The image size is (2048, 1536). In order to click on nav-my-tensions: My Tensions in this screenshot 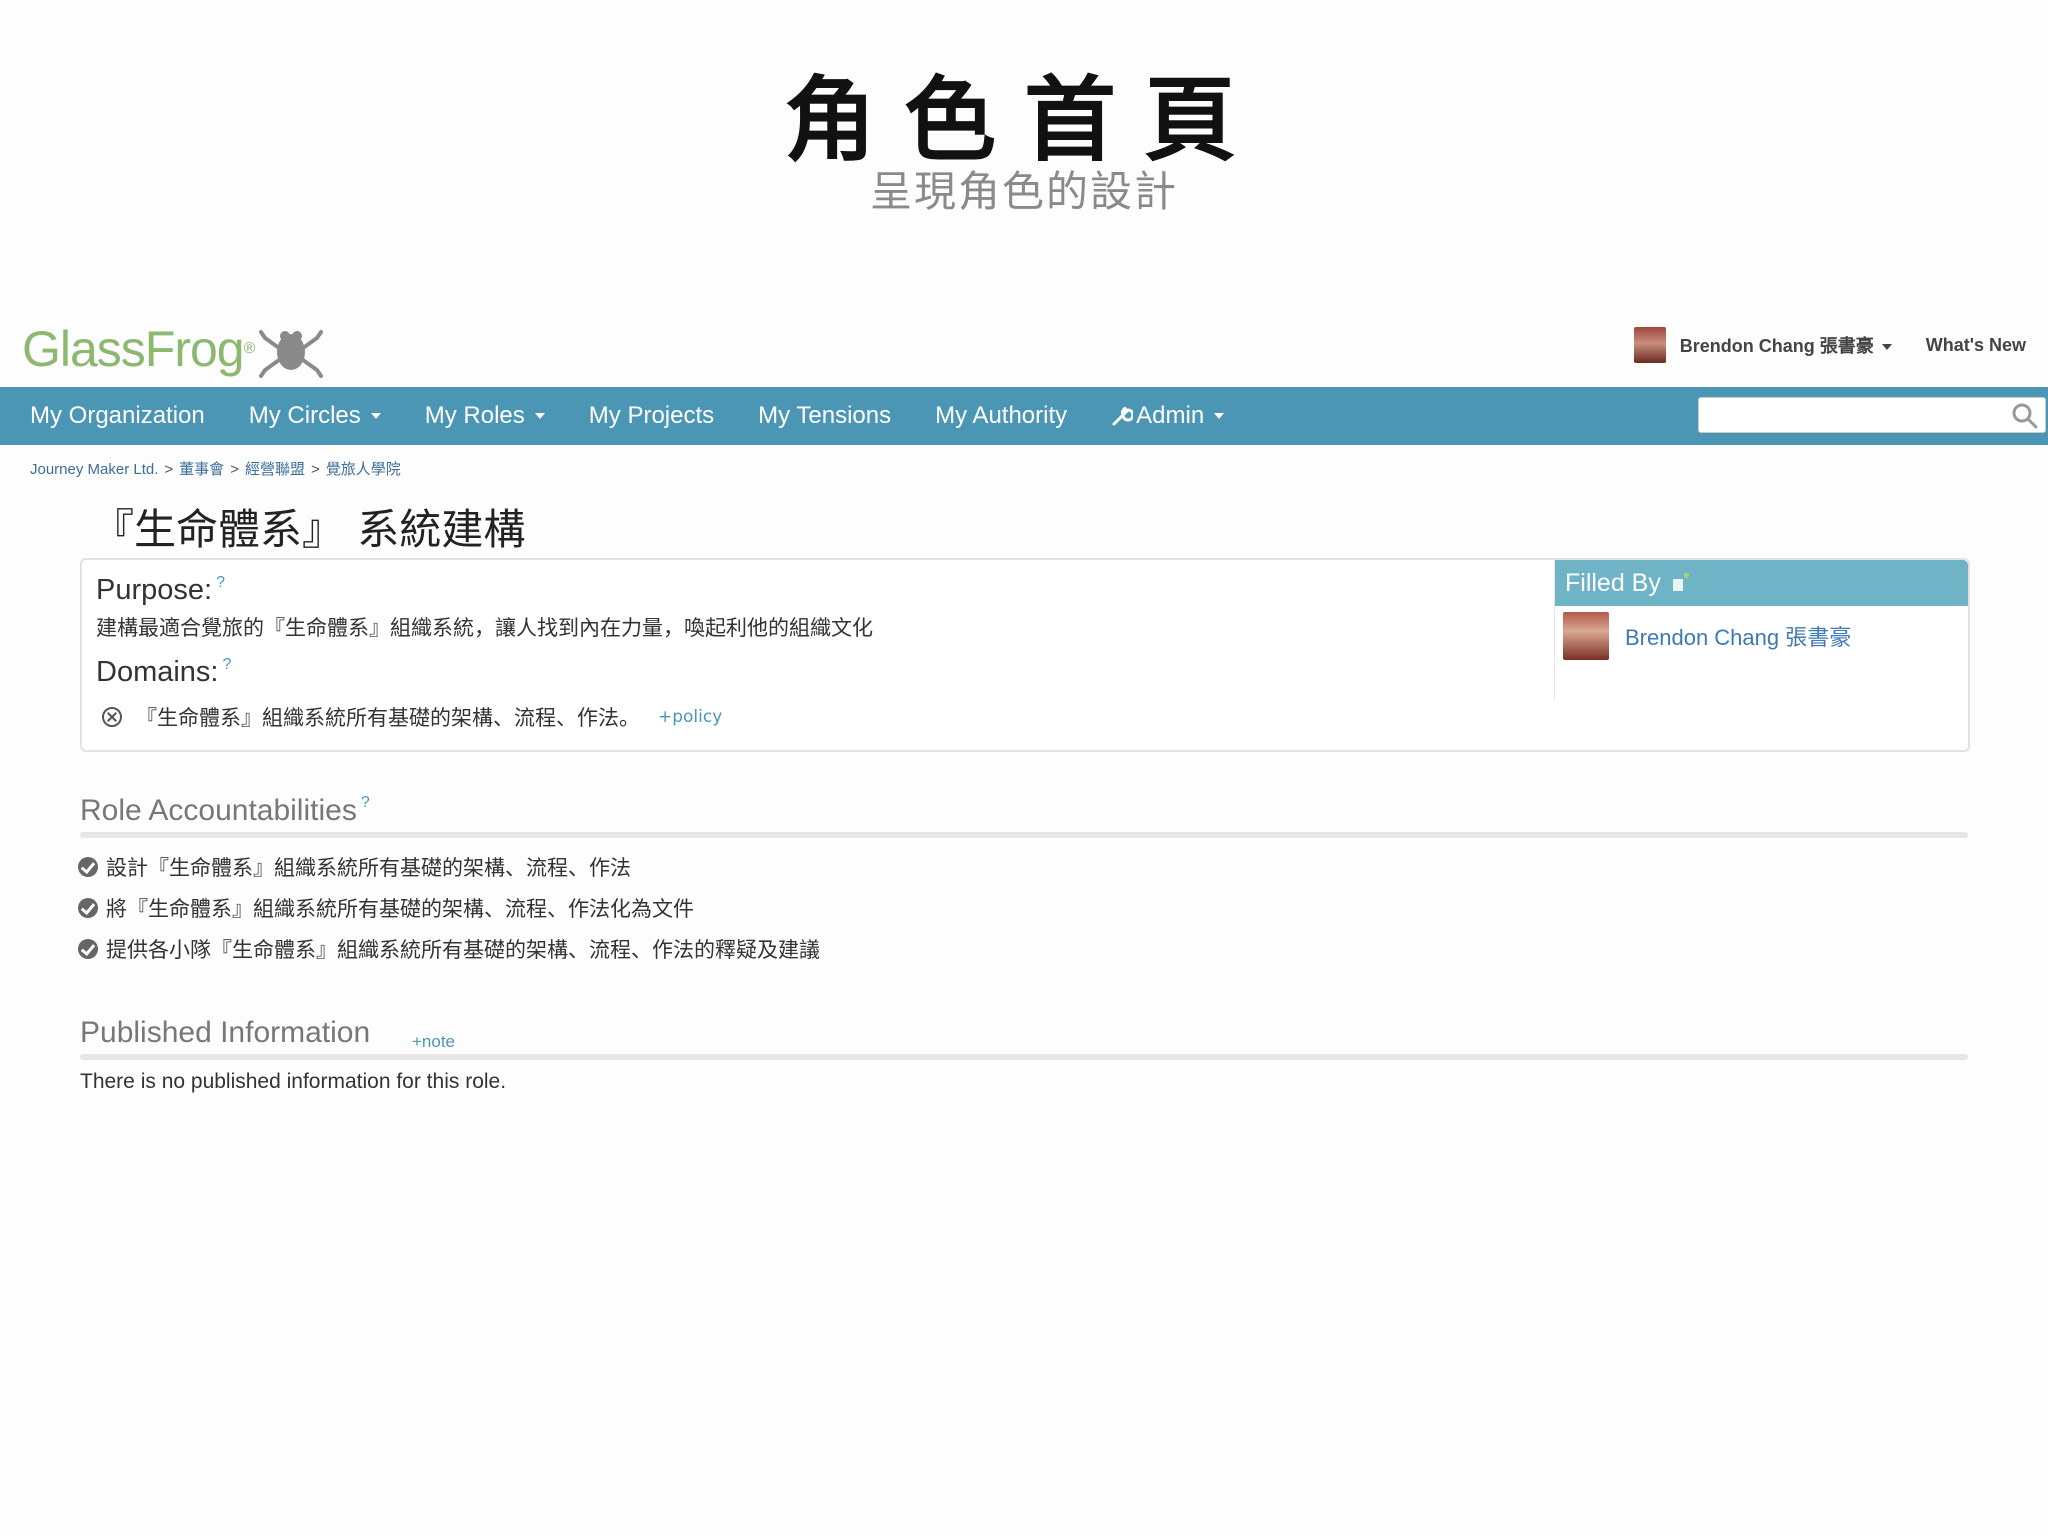, I will do `click(824, 416)`.